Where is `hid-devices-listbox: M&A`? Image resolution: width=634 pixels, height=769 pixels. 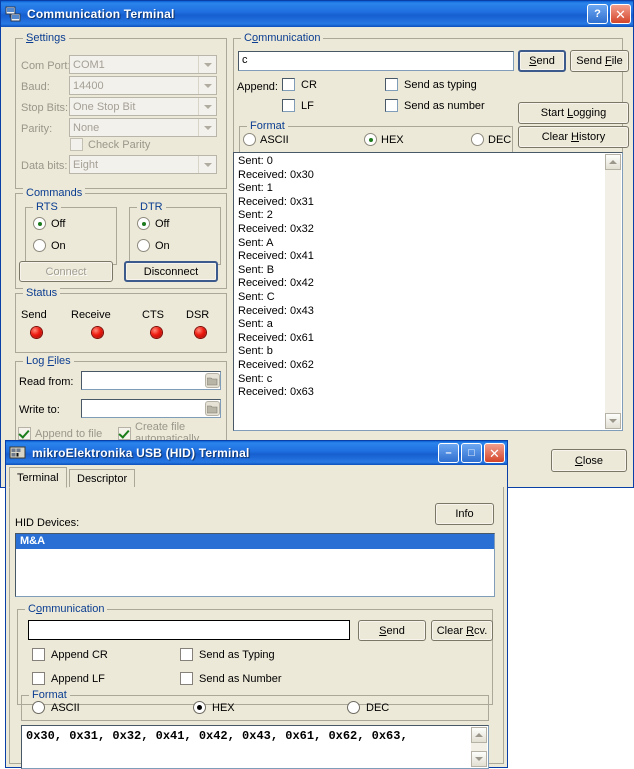 hid-devices-listbox: M&A is located at coordinates (255, 565).